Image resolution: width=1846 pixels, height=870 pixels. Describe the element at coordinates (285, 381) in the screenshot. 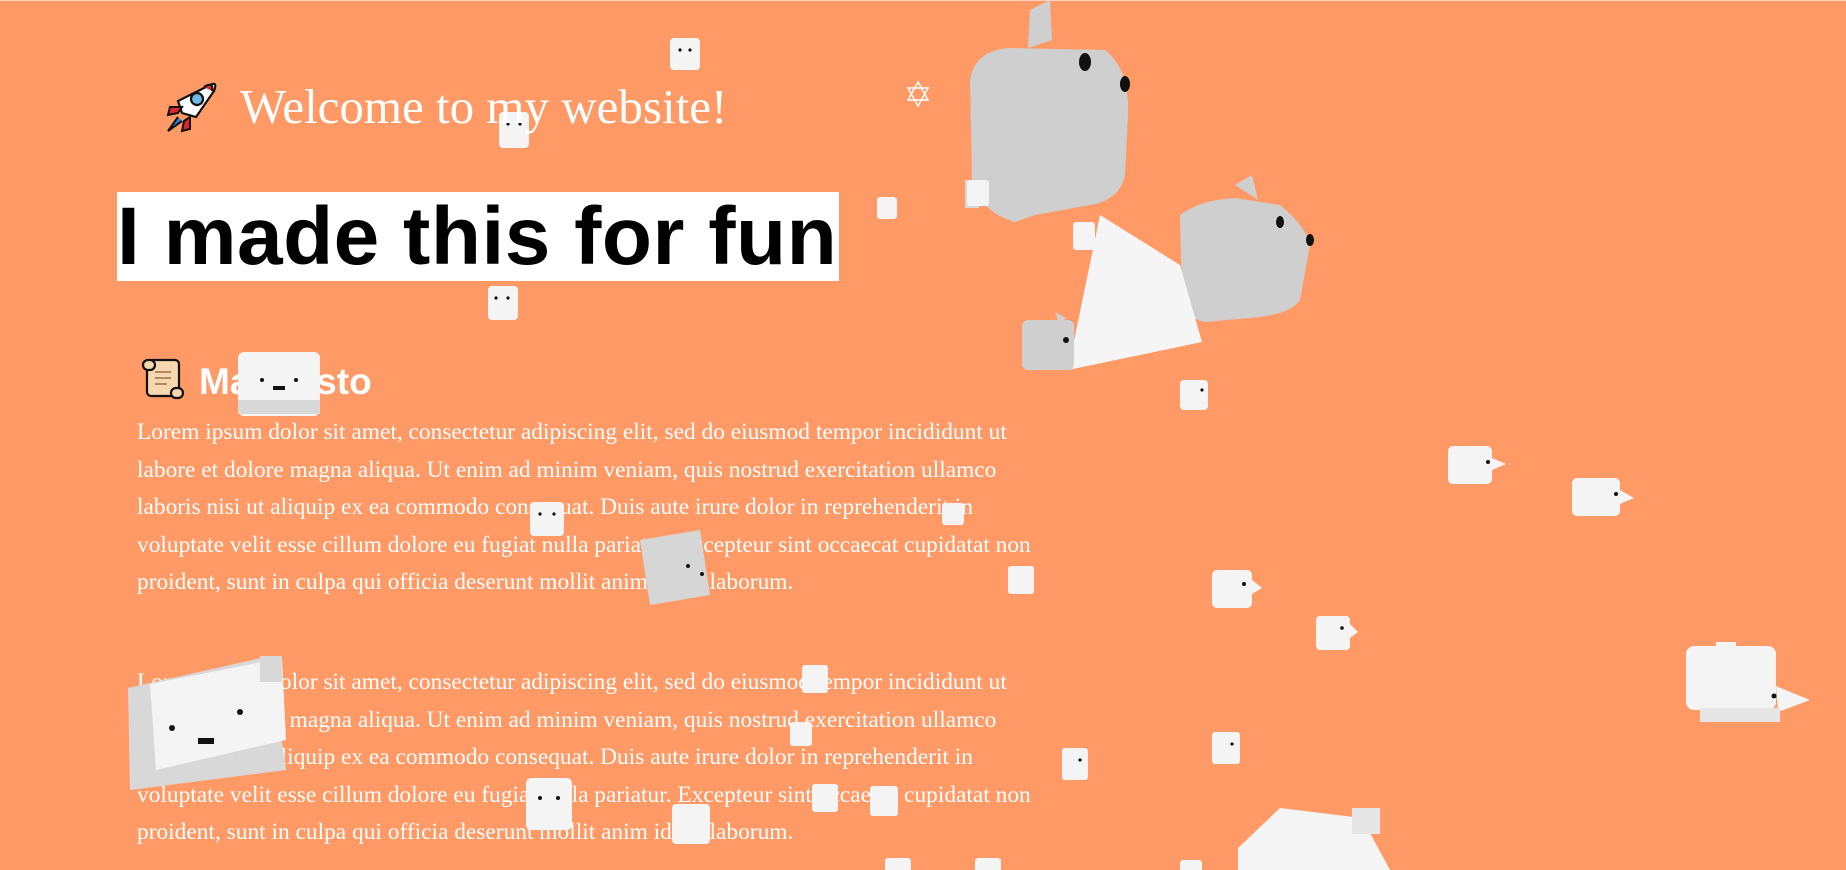

I see `manifesto-title: Manifesto` at that location.